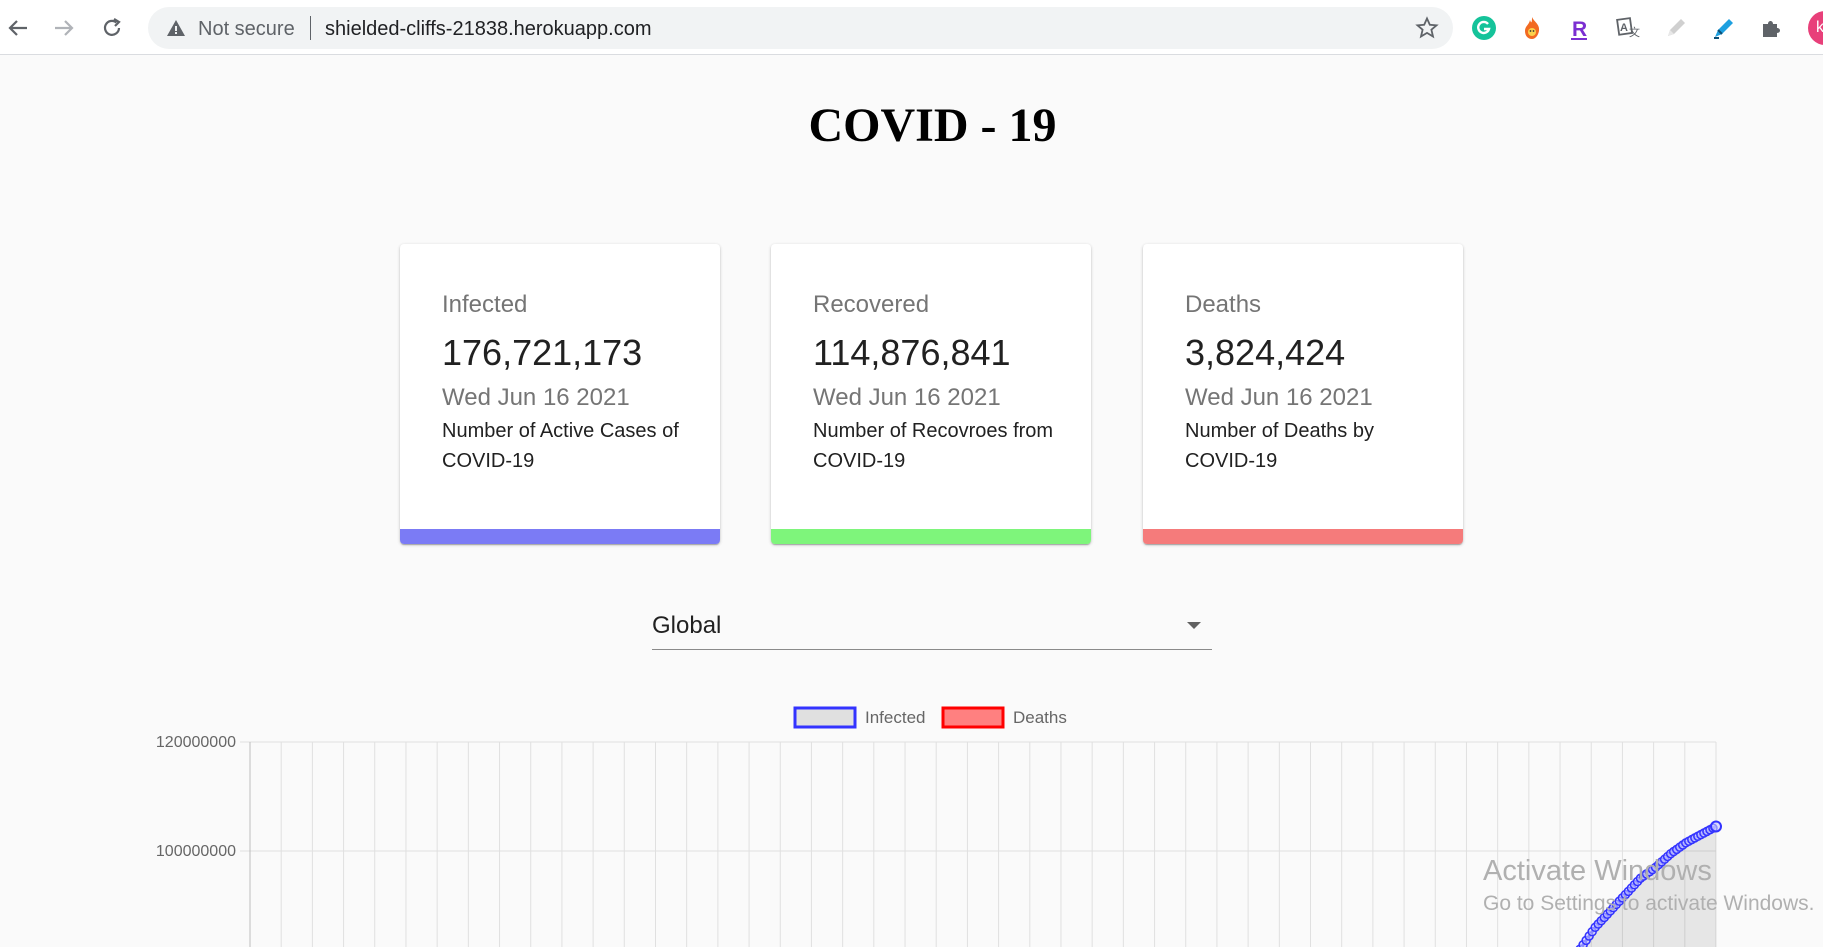 The width and height of the screenshot is (1823, 947). I want to click on translate-icon: A文, so click(1628, 28).